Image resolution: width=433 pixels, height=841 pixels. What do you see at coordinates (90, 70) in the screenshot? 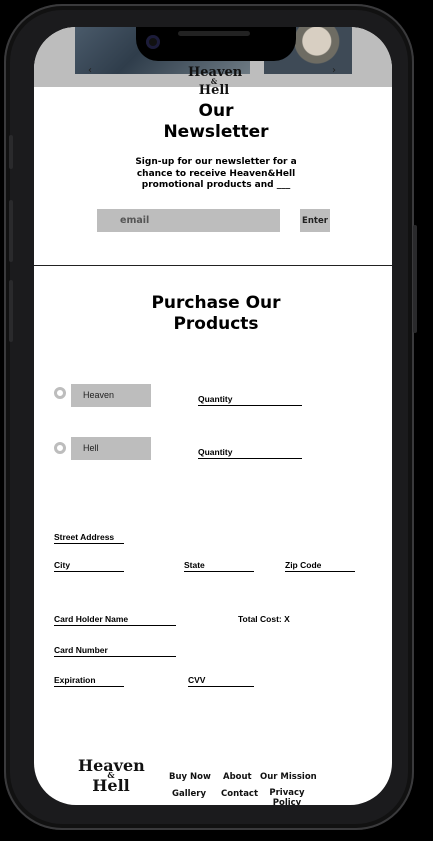
I see `carousel-prev-icon: ‹` at bounding box center [90, 70].